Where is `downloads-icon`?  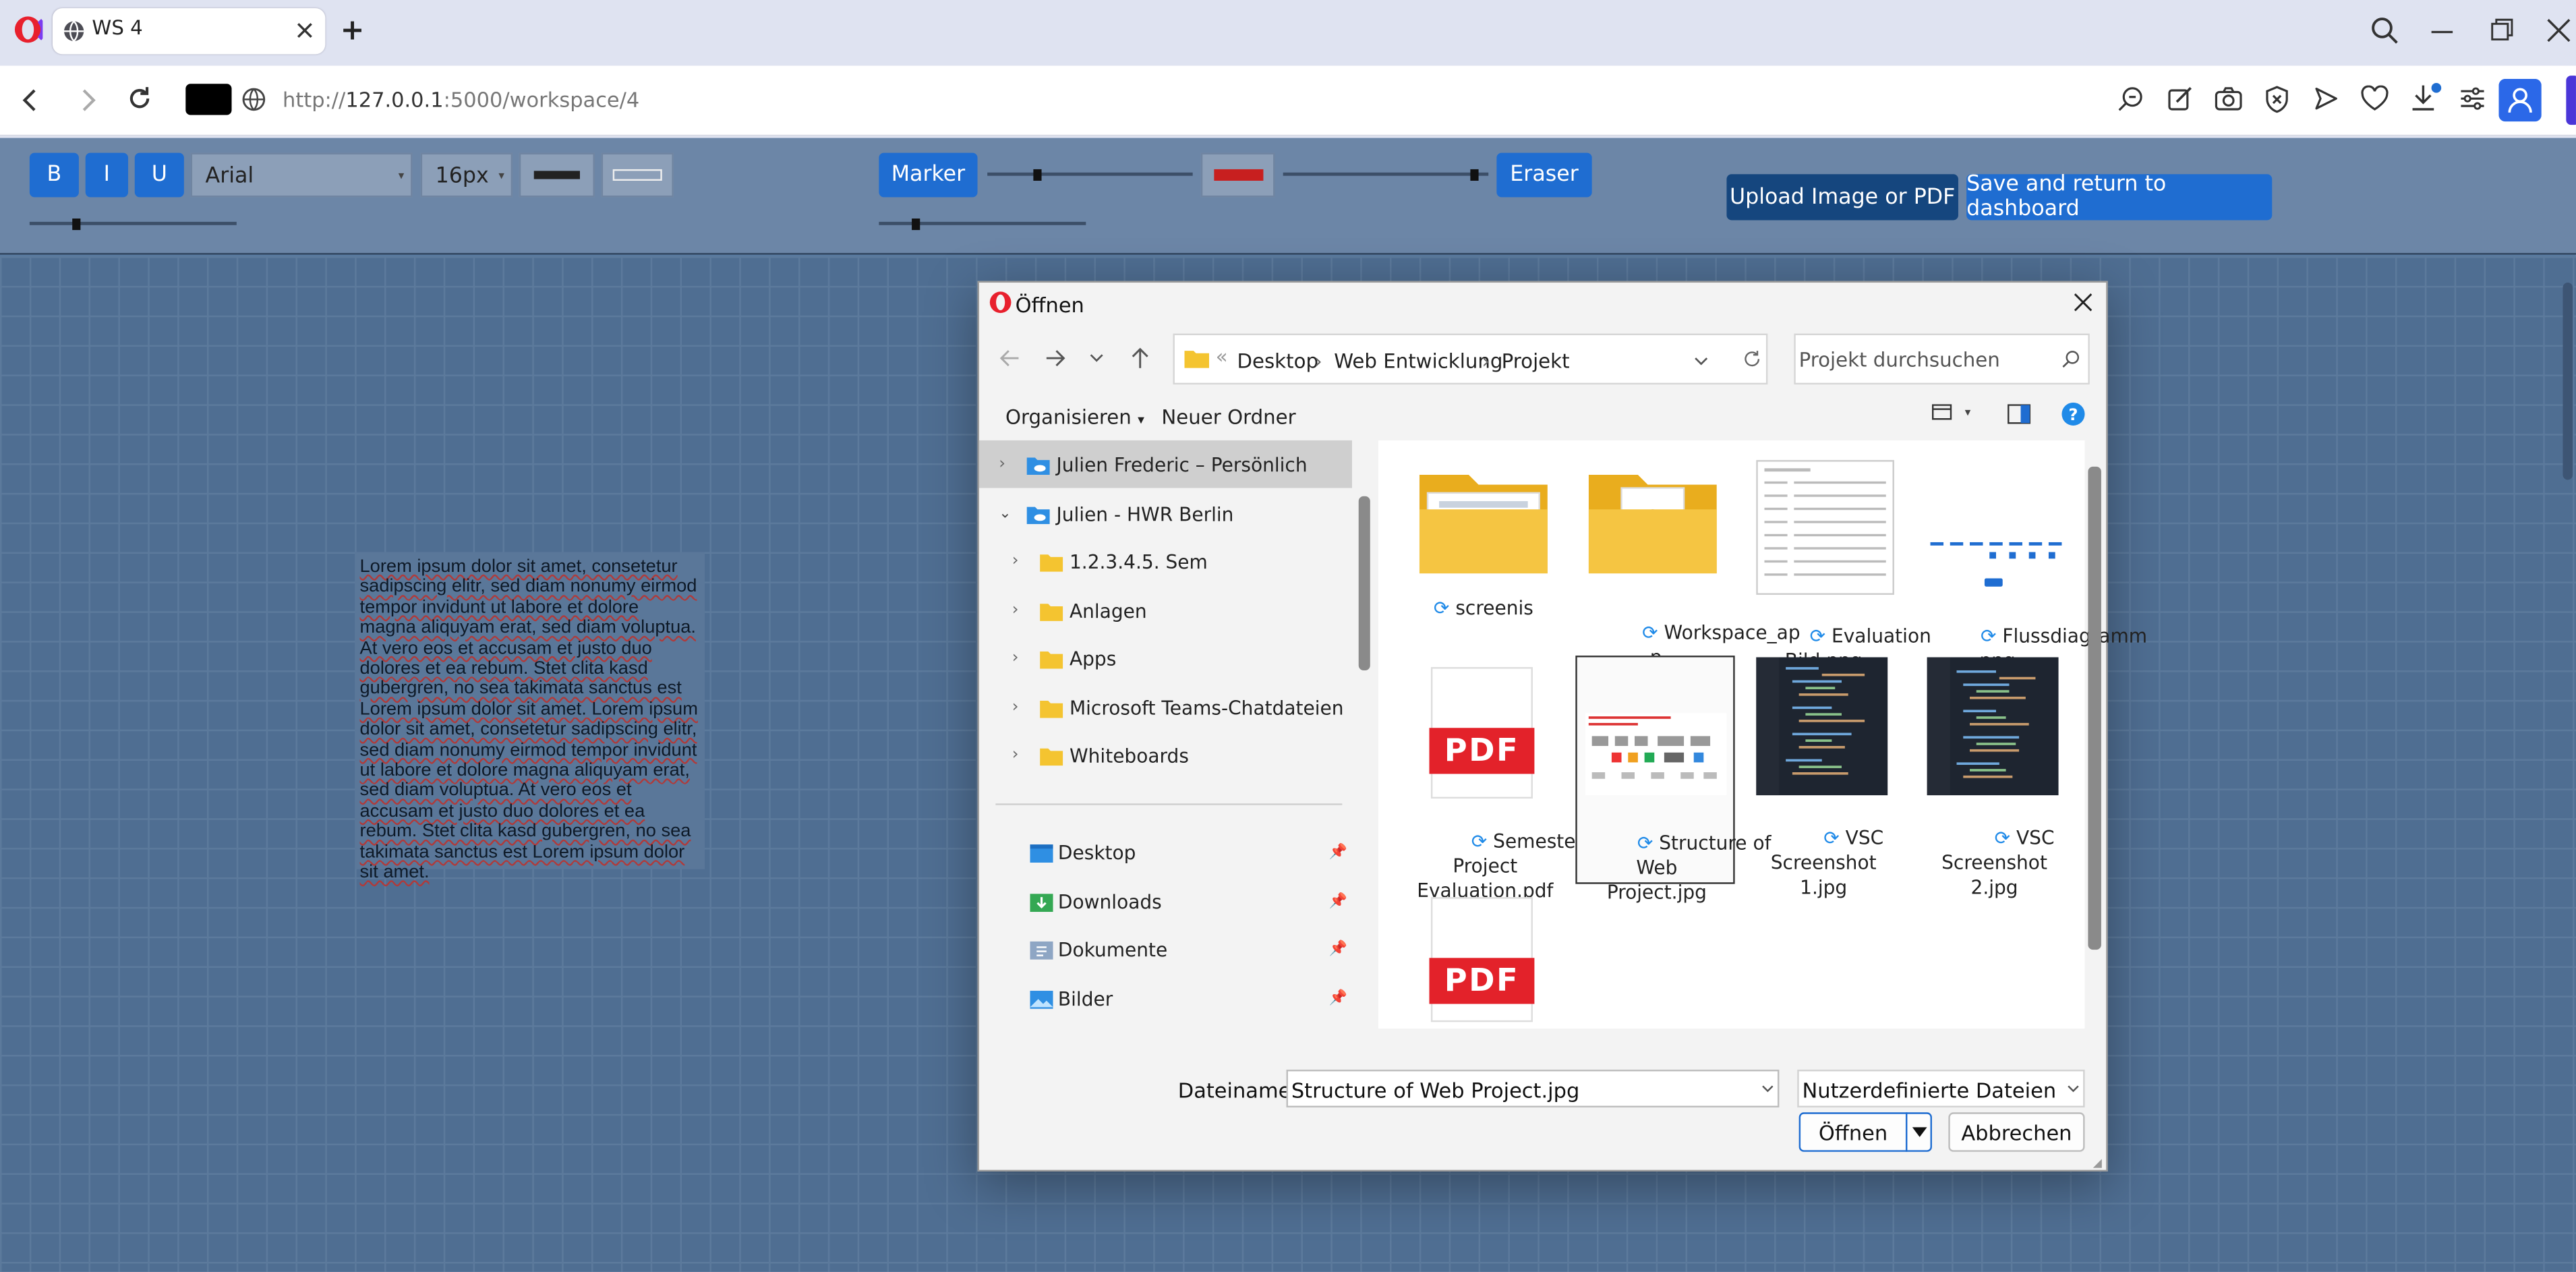
downloads-icon is located at coordinates (2426, 98).